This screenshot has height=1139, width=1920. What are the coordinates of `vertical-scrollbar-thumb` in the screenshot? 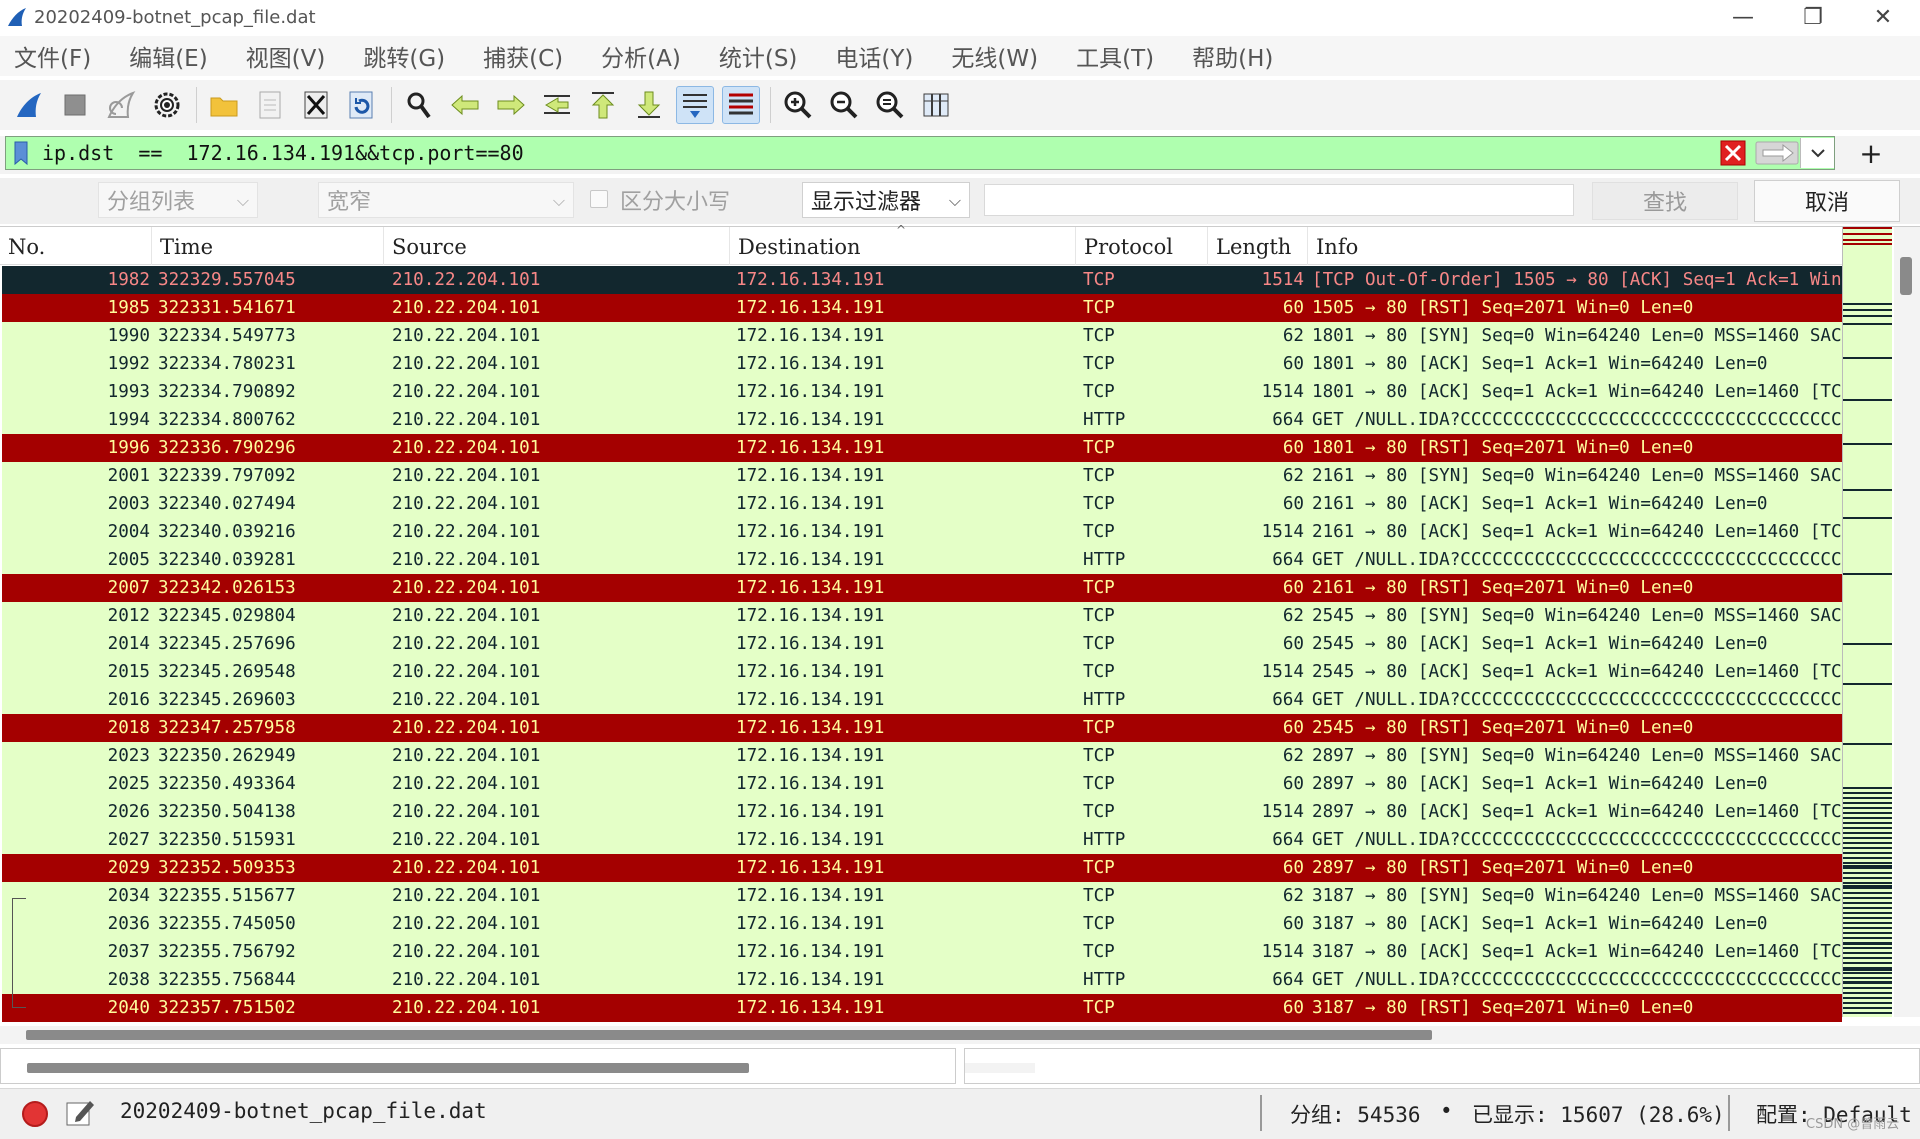 It's located at (1906, 276).